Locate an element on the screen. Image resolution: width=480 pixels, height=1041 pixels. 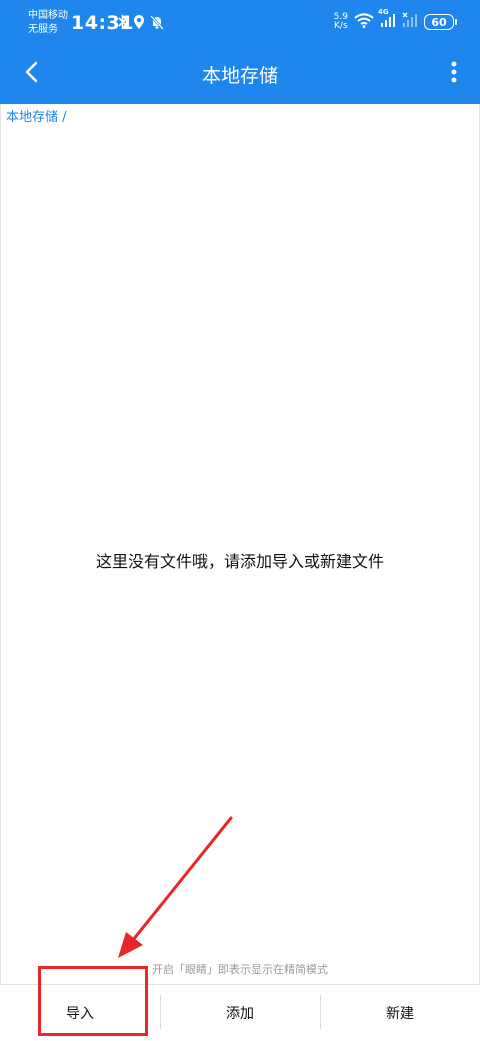
app-bar: 本地存储 is located at coordinates (240, 74).